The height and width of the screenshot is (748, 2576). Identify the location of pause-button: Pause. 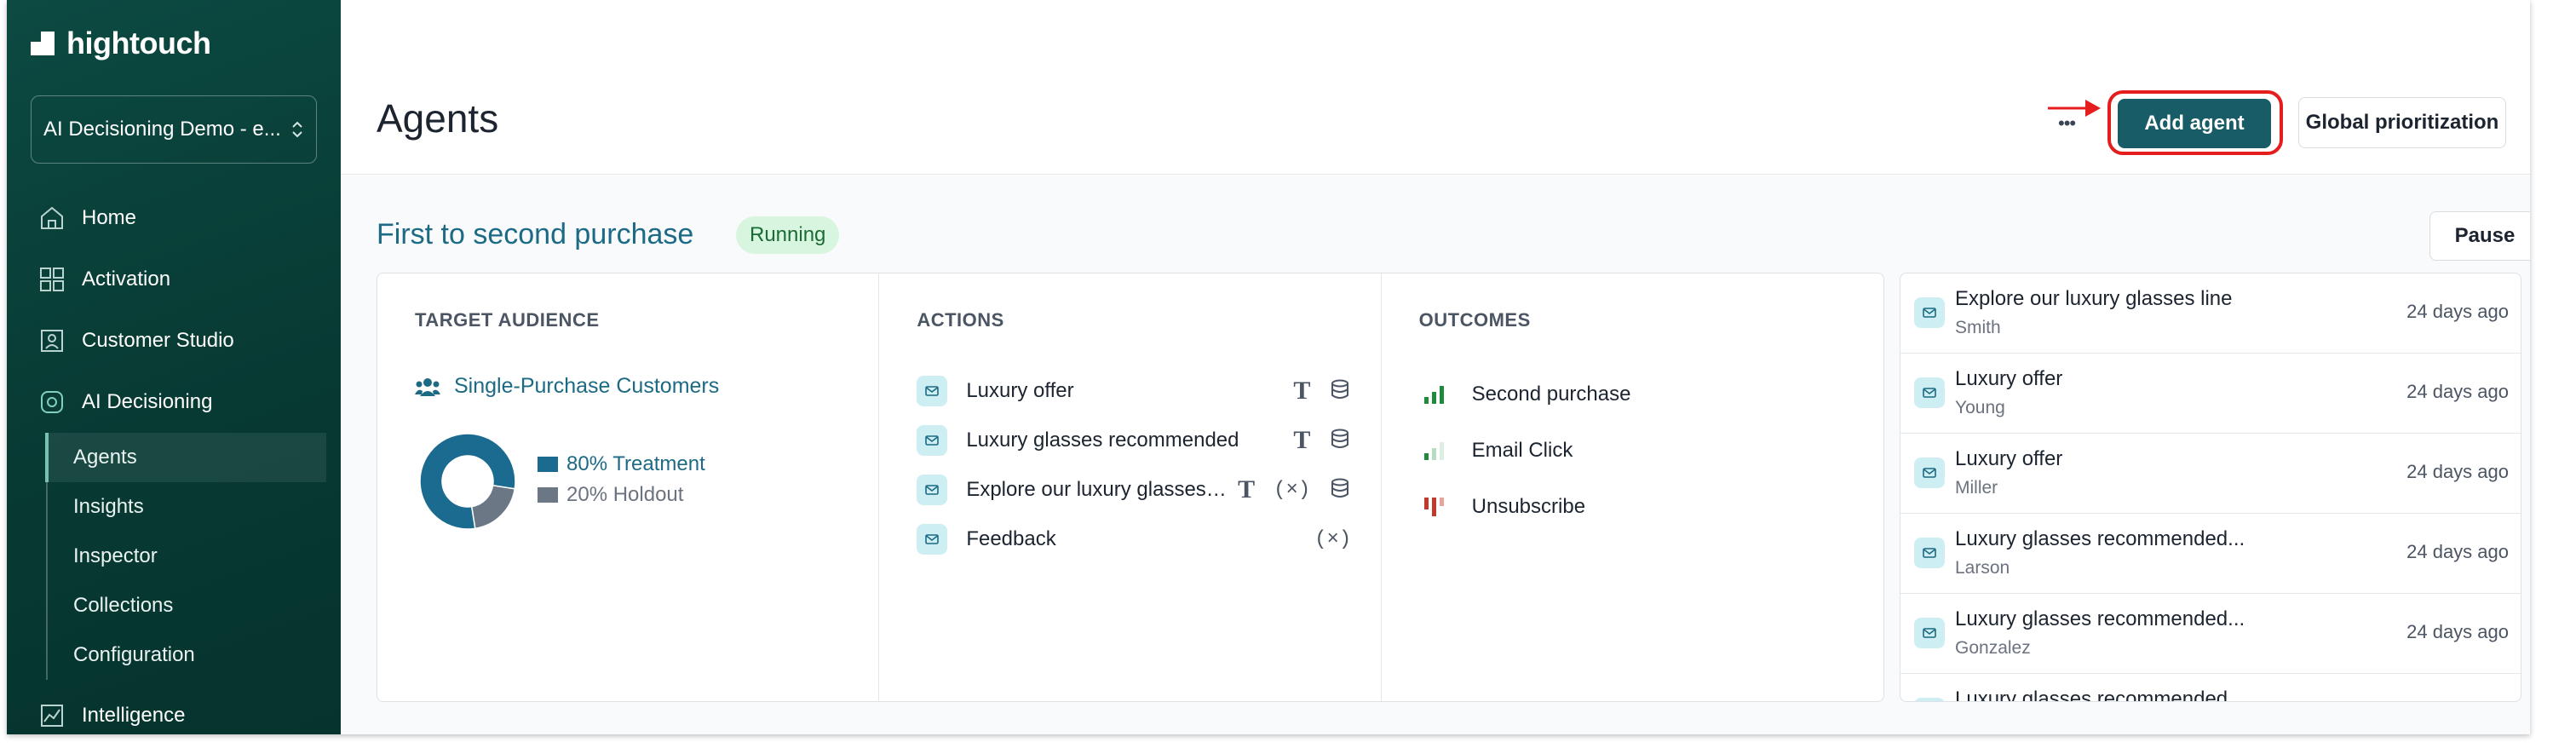
(2479, 236).